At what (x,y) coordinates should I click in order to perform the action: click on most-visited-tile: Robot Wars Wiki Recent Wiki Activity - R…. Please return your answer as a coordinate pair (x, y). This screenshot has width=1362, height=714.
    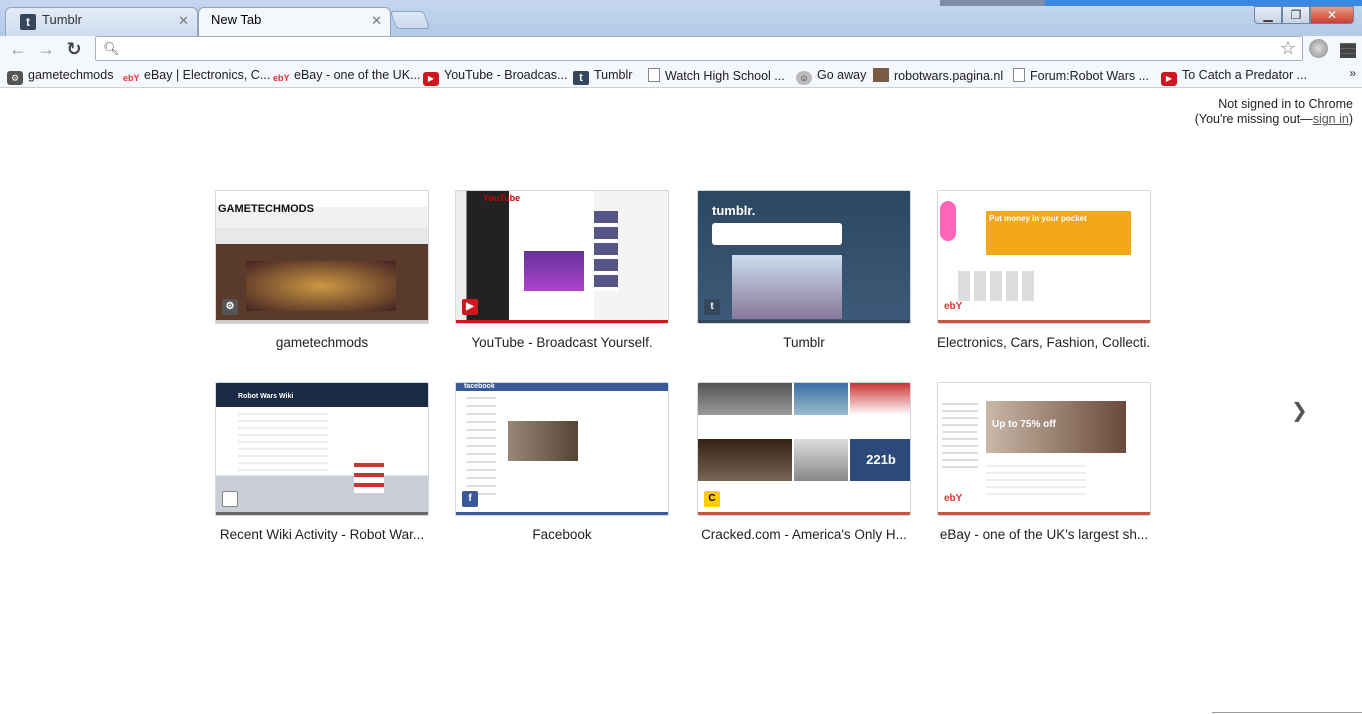
    Looking at the image, I should click on (322, 462).